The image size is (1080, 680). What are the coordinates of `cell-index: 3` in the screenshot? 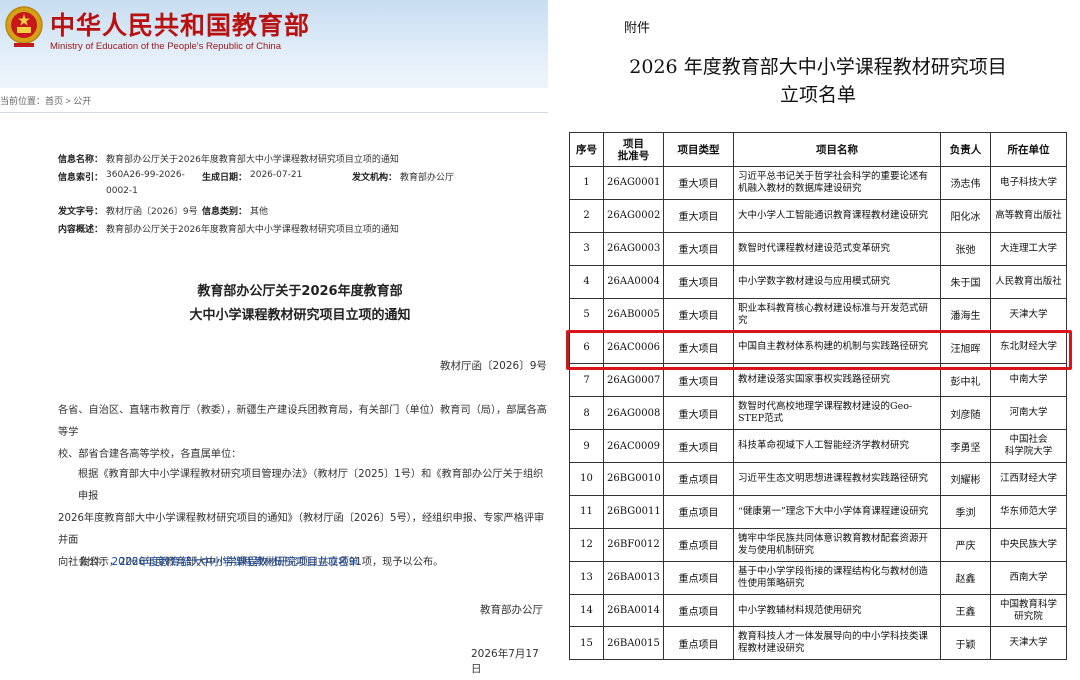 It's located at (586, 248).